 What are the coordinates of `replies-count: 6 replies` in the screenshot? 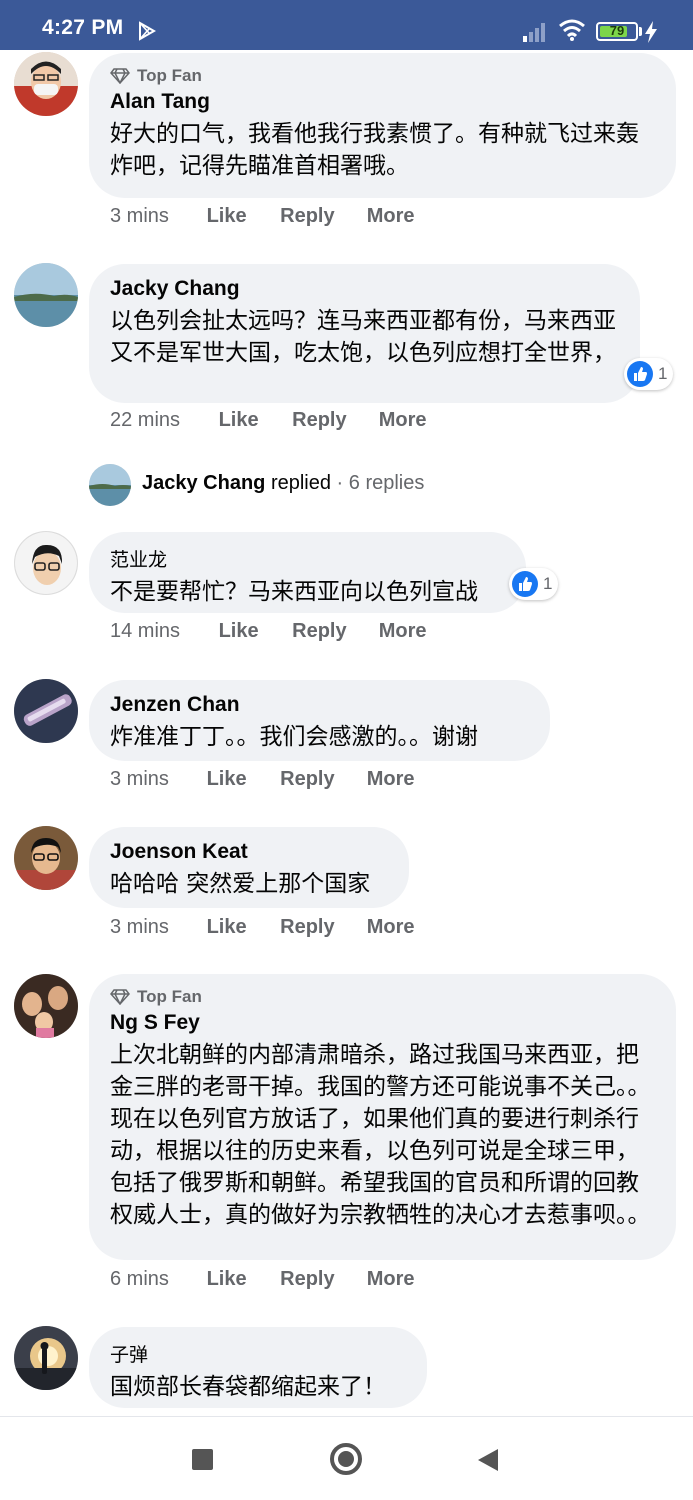 It's located at (386, 483).